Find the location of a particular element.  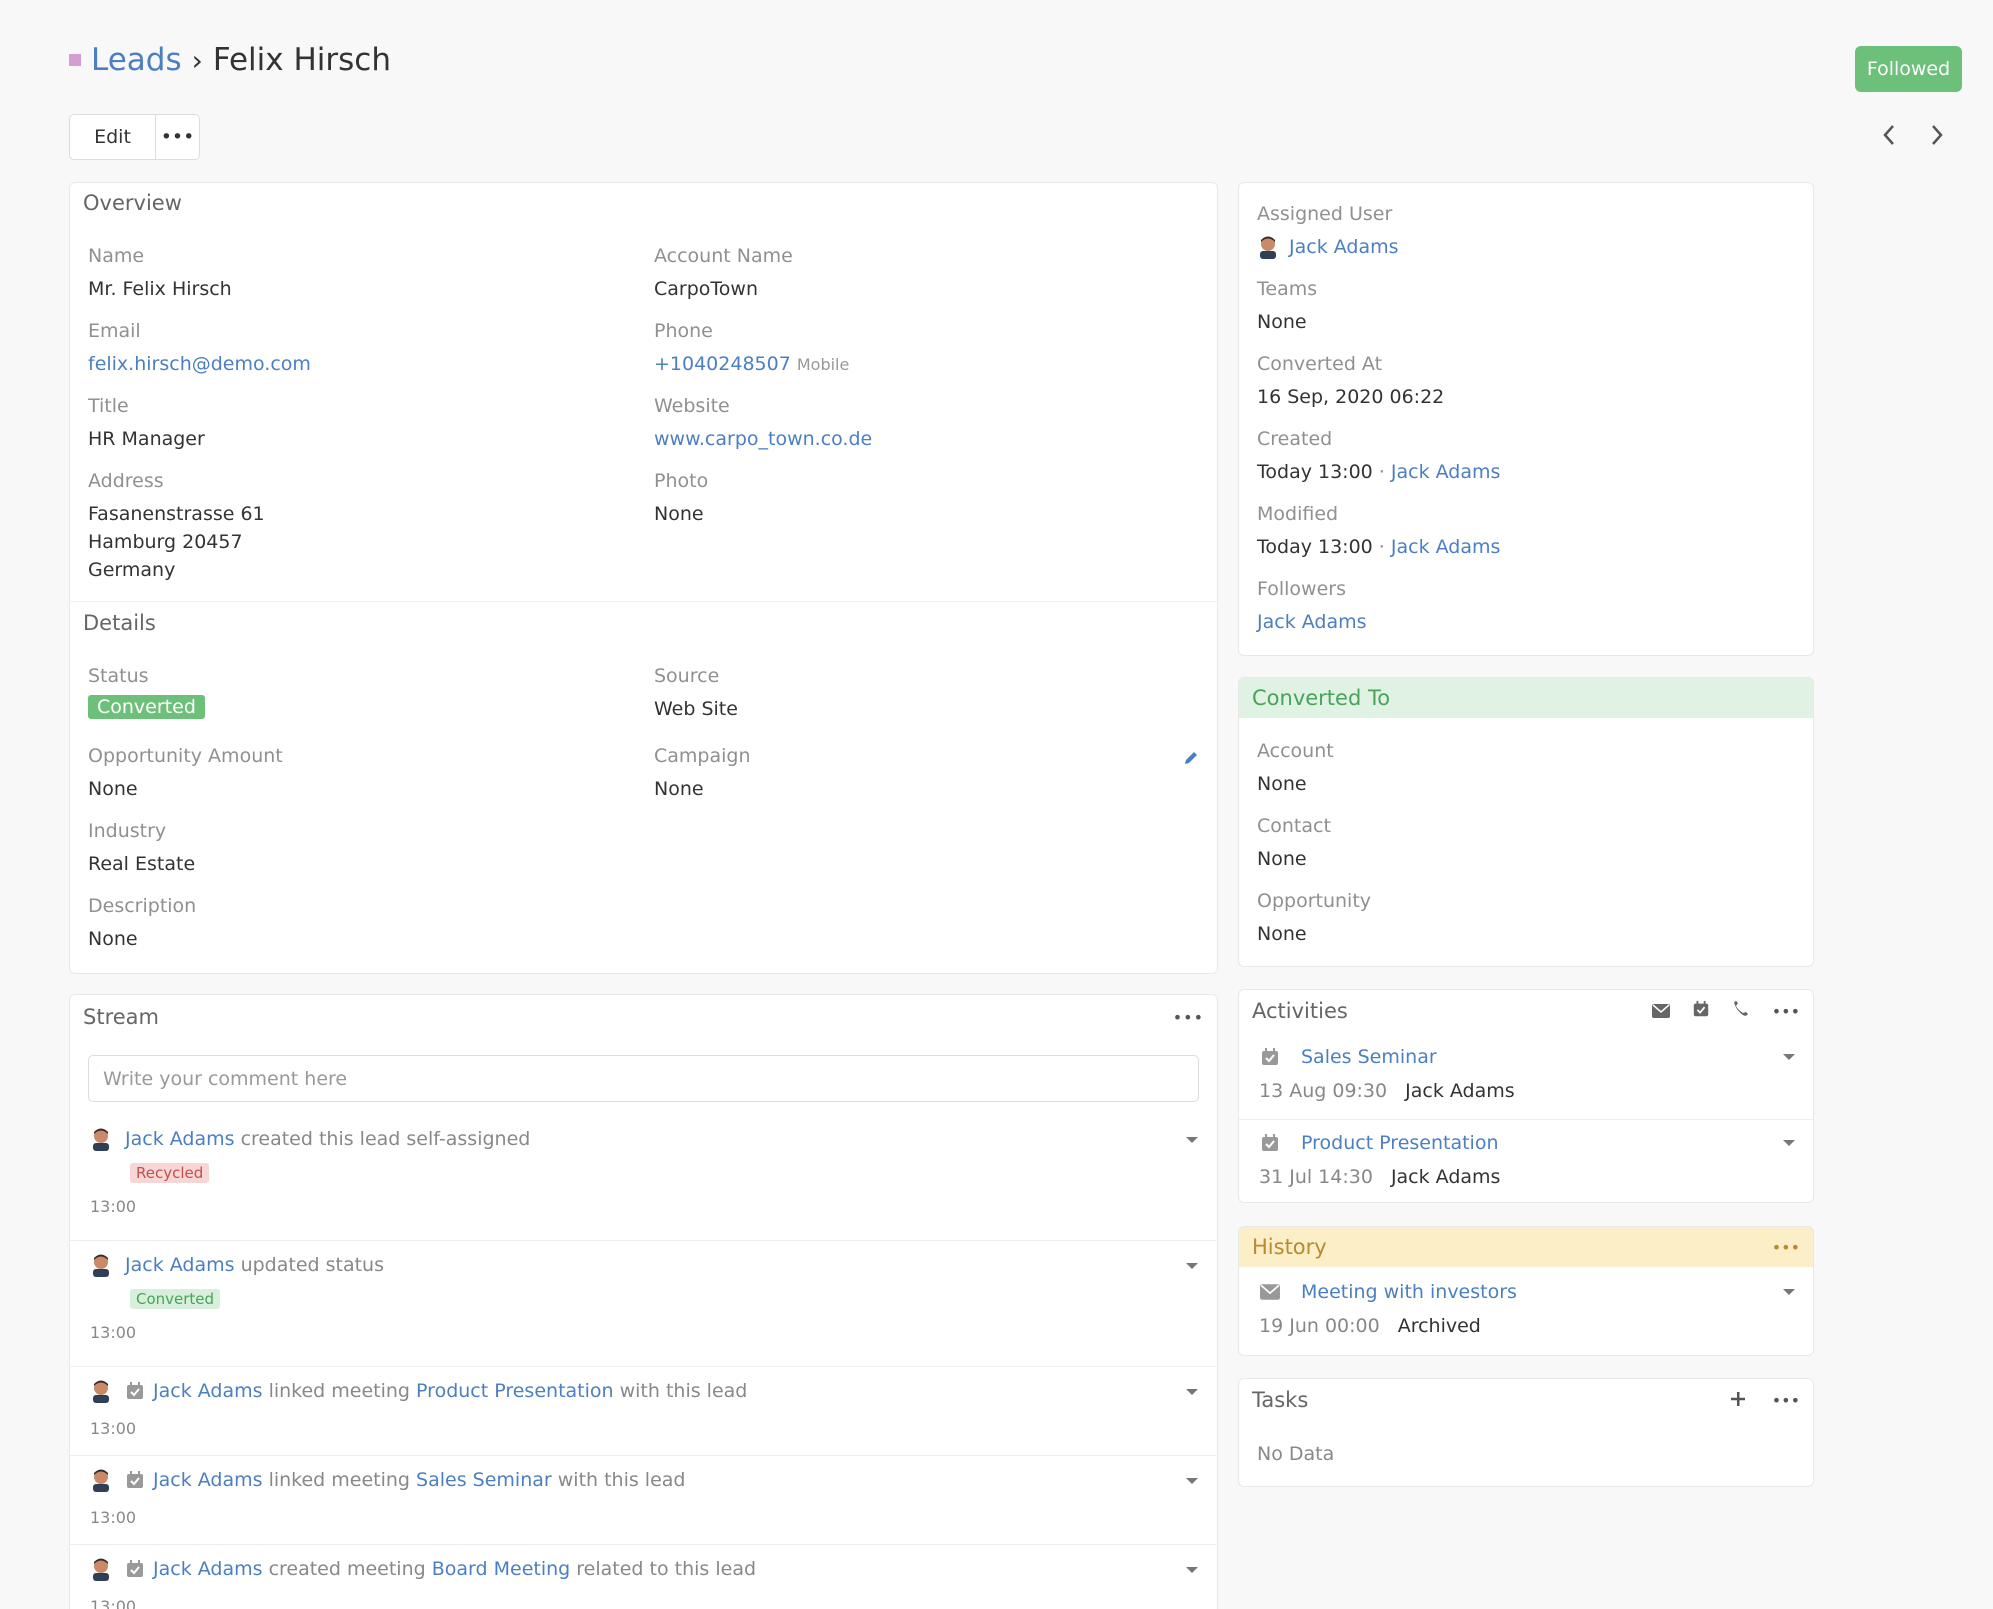

campaign-field: Campaign None is located at coordinates (702, 772).